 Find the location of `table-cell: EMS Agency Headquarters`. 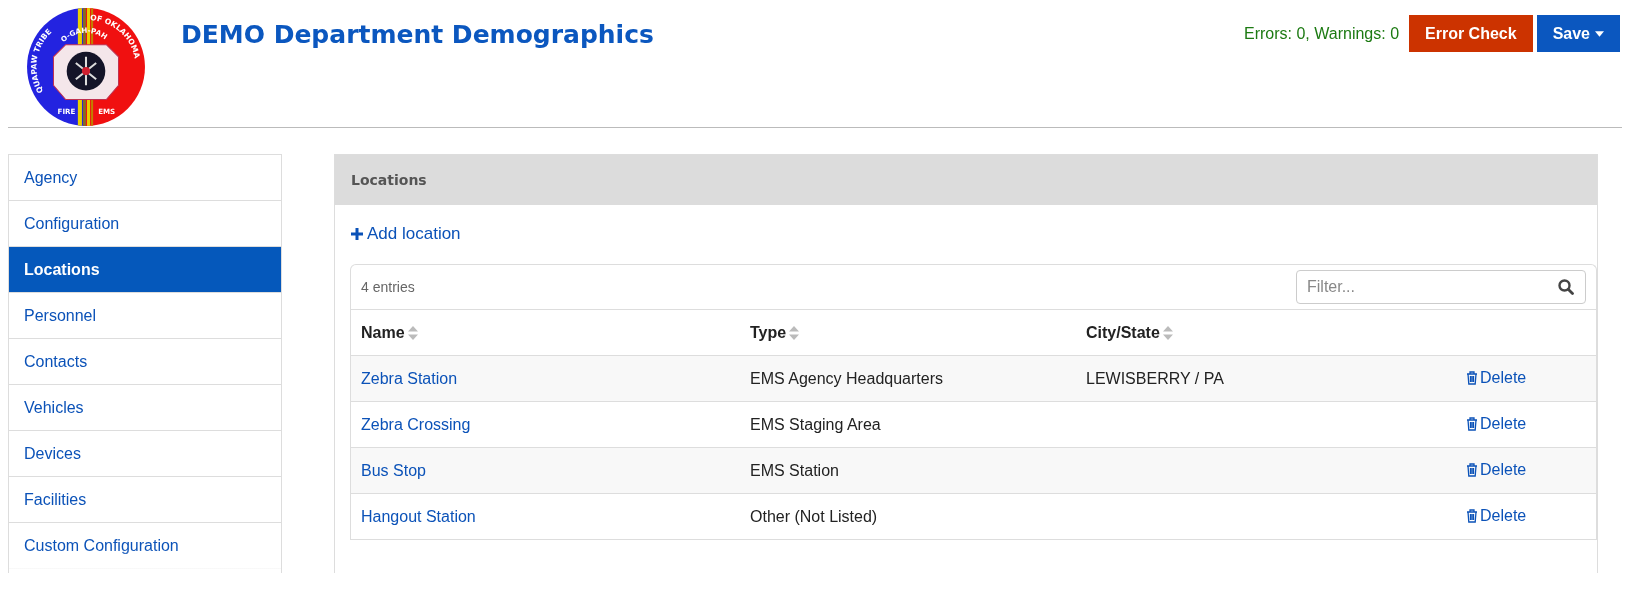

table-cell: EMS Agency Headquarters is located at coordinates (846, 378).